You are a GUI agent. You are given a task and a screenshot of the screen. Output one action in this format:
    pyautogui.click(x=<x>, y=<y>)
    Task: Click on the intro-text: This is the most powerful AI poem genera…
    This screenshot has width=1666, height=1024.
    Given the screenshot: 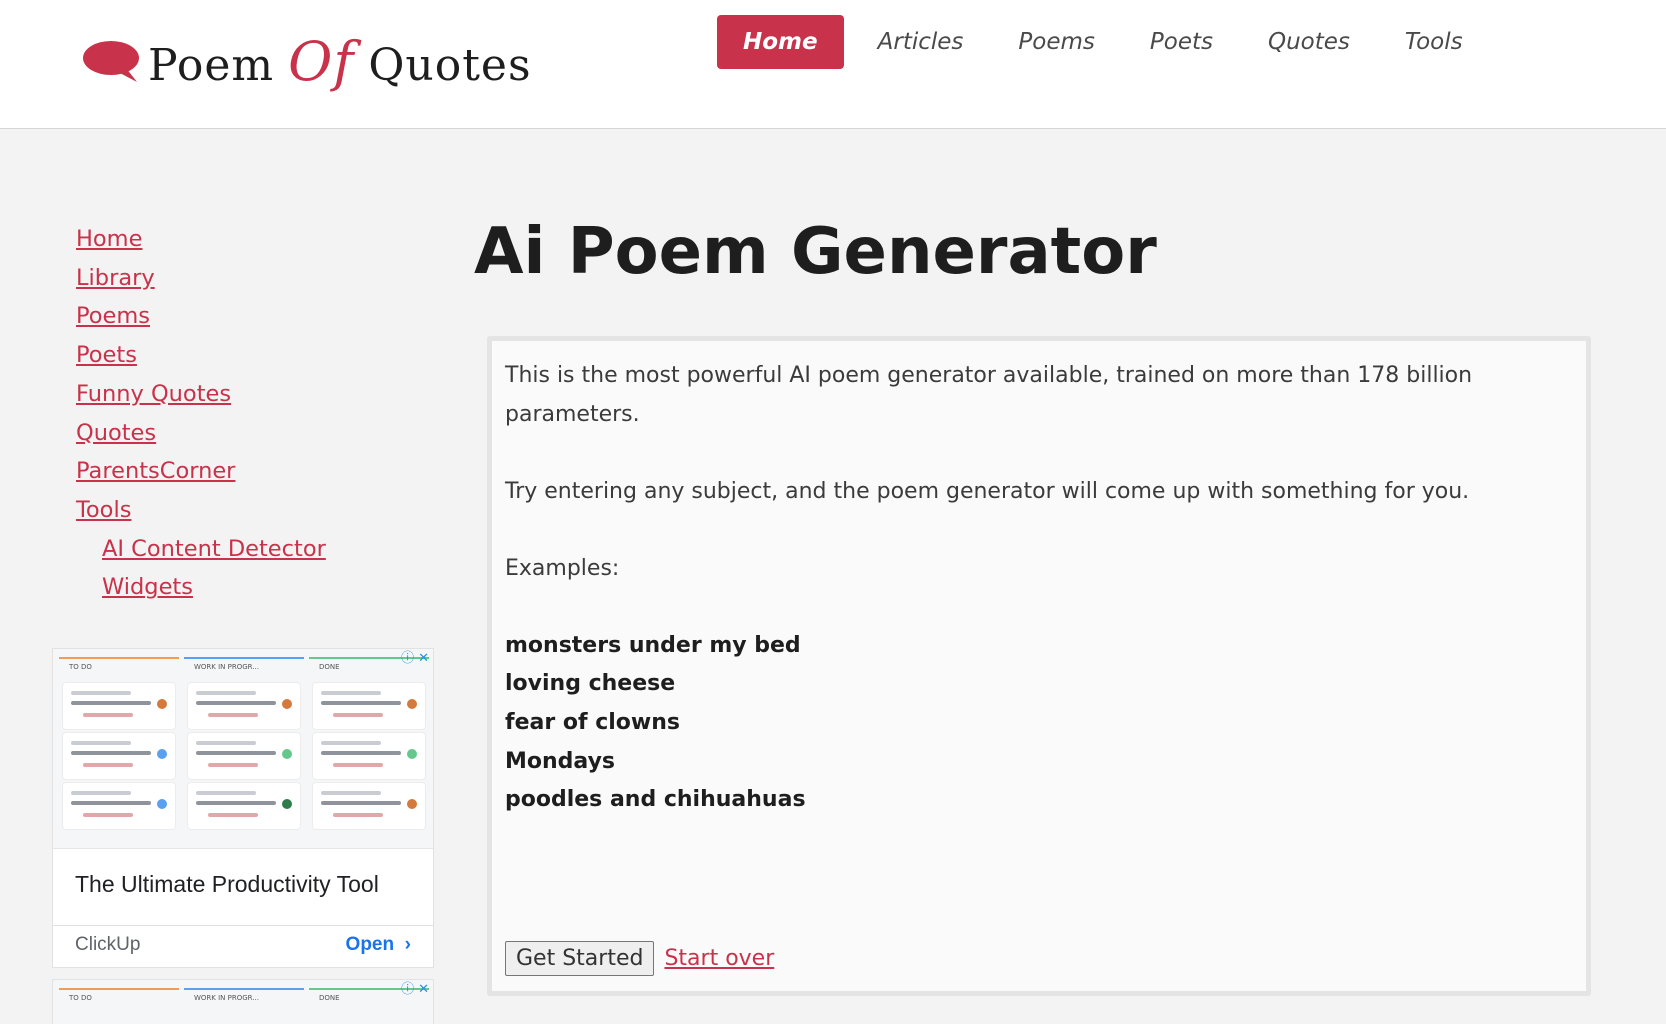 What is the action you would take?
    pyautogui.click(x=989, y=395)
    